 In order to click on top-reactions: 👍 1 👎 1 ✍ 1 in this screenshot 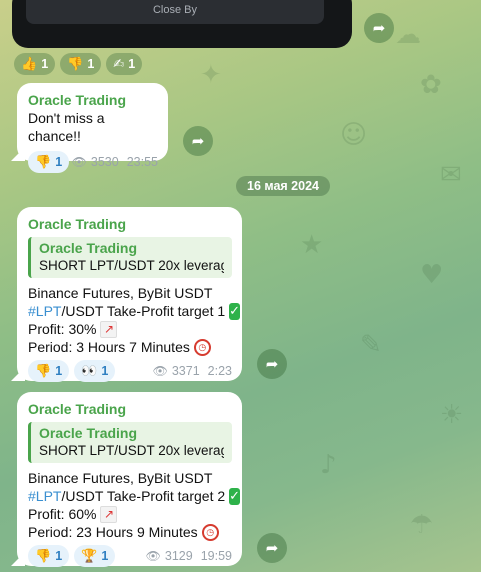, I will do `click(78, 64)`.